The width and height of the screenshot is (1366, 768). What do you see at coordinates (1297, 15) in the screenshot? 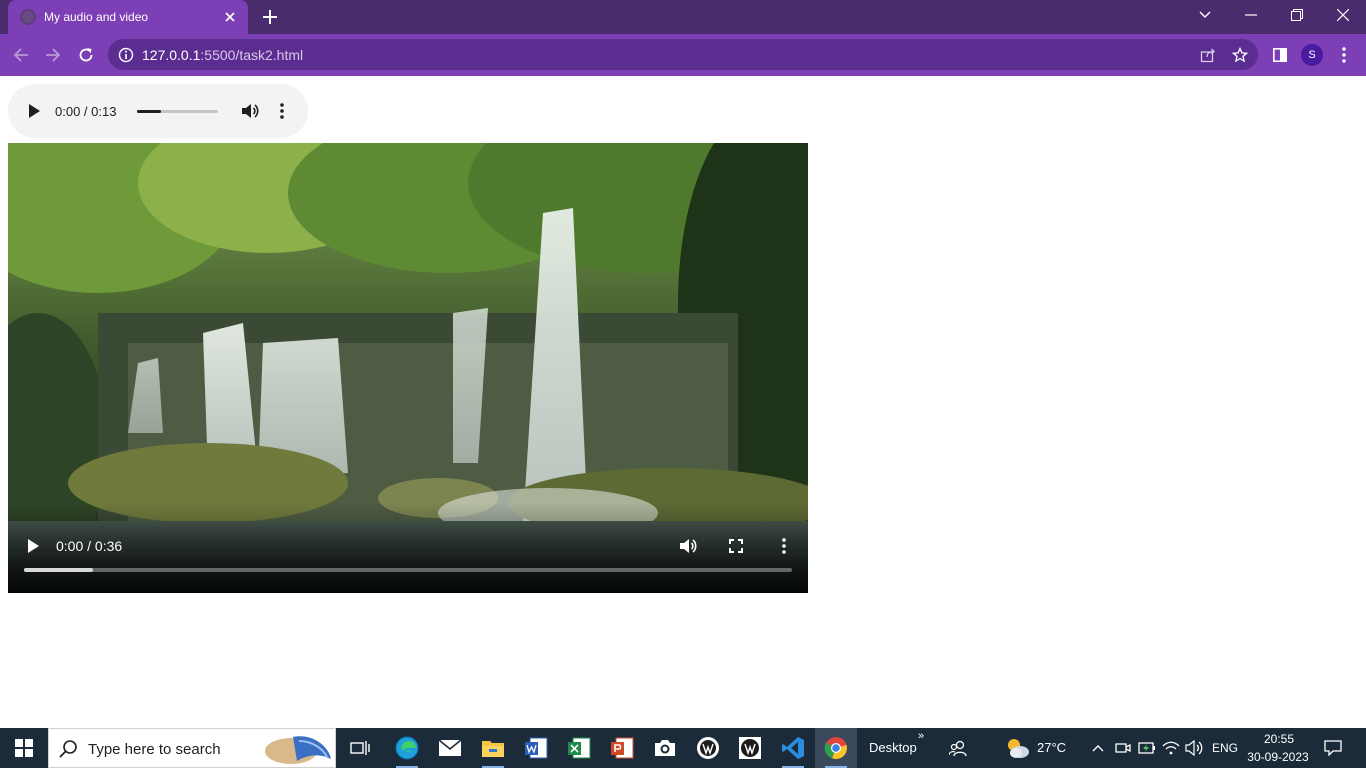
I see `restore-icon` at bounding box center [1297, 15].